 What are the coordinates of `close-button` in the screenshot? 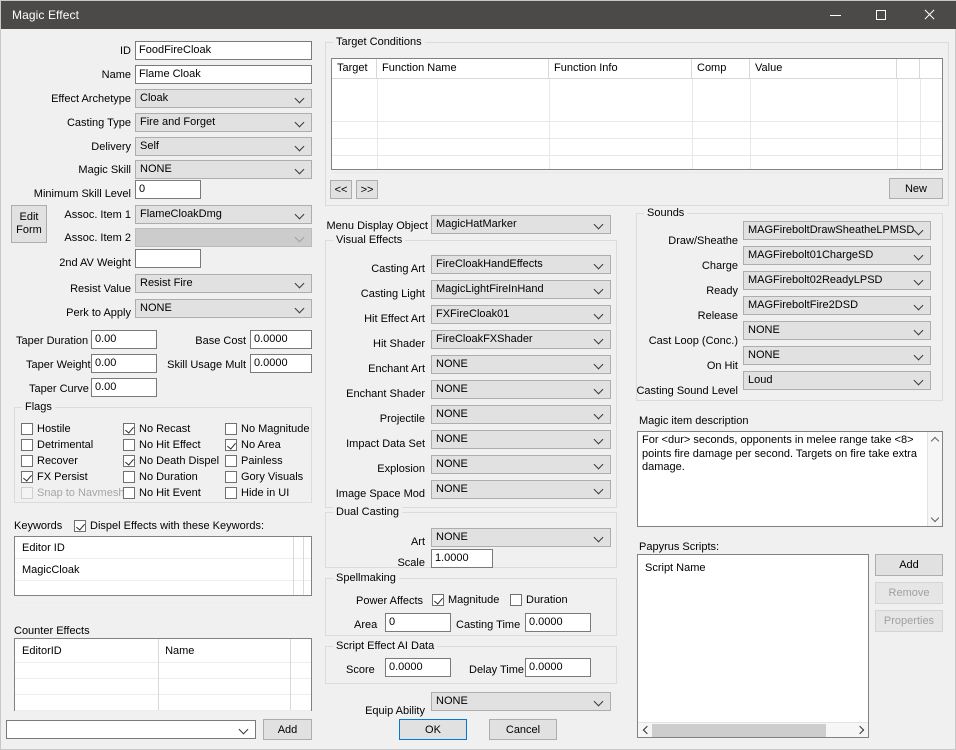 It's located at (928, 15).